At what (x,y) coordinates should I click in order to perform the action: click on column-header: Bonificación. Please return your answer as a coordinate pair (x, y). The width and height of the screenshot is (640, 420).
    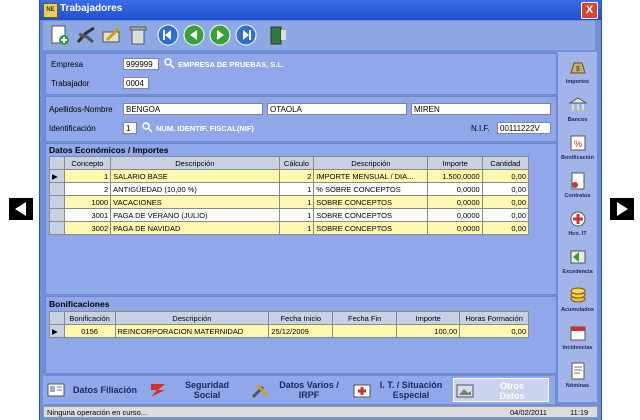
    Looking at the image, I should click on (89, 318).